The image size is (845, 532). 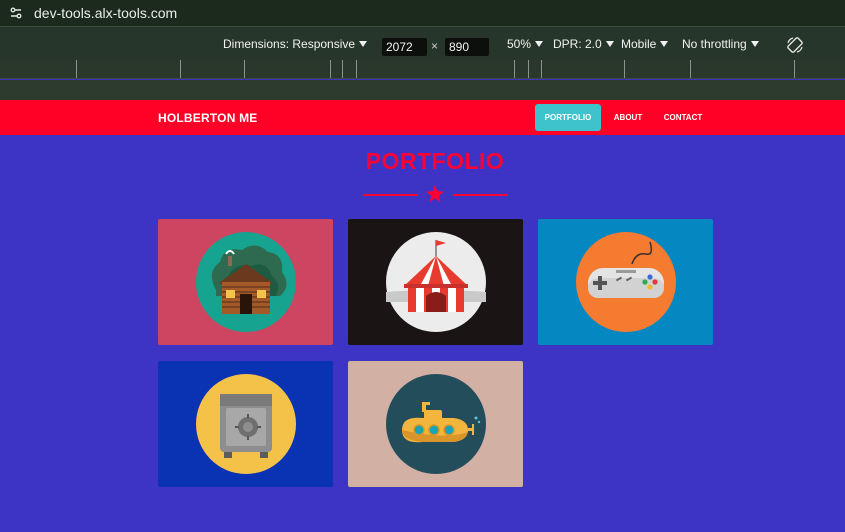 I want to click on section-title: PORTFOLIO, so click(x=435, y=161).